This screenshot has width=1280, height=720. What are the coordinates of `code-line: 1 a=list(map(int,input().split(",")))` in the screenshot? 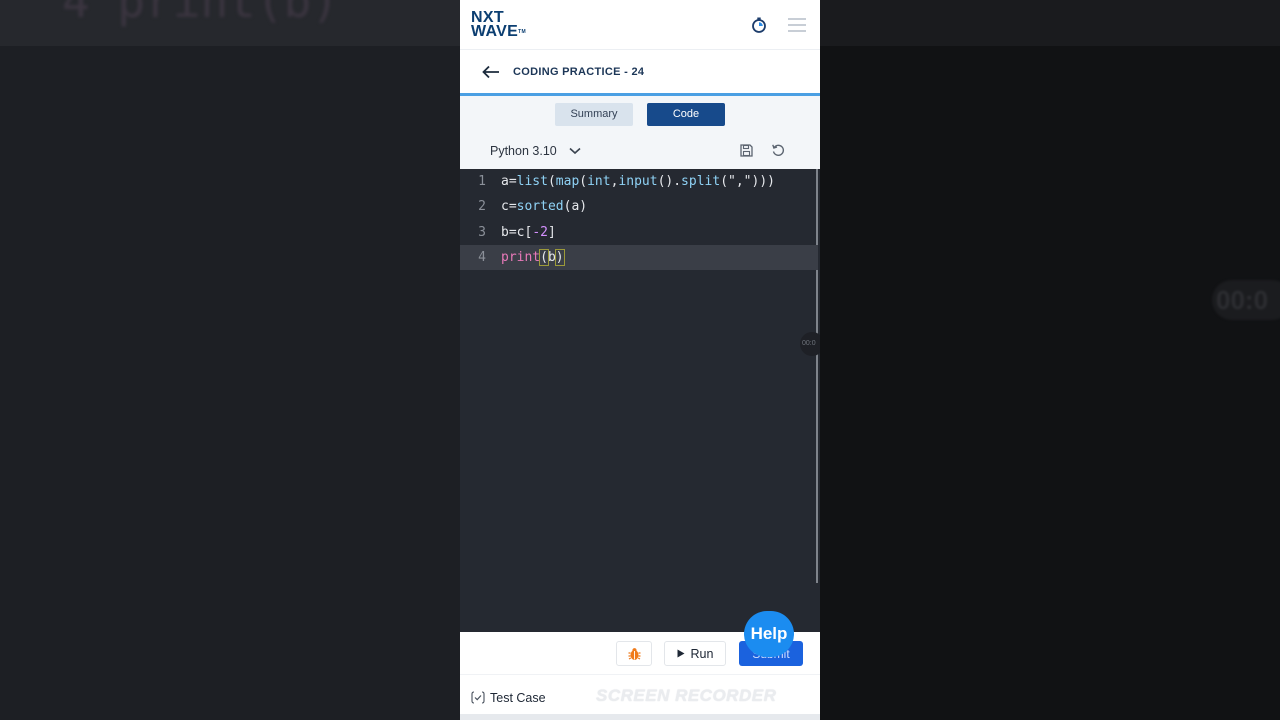 It's located at (639, 181).